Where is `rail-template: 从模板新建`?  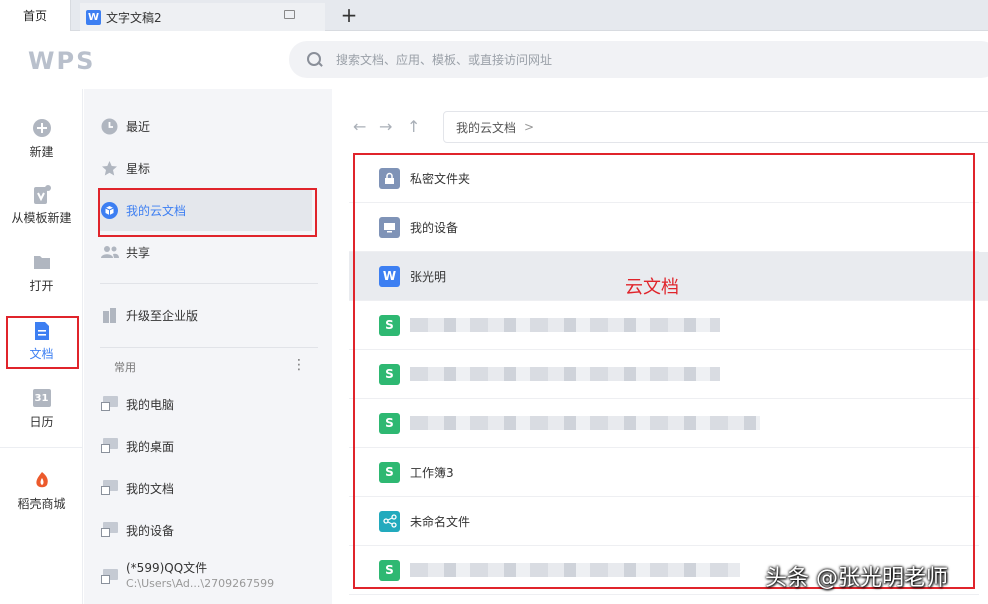
rail-template: 从模板新建 is located at coordinates (41, 205).